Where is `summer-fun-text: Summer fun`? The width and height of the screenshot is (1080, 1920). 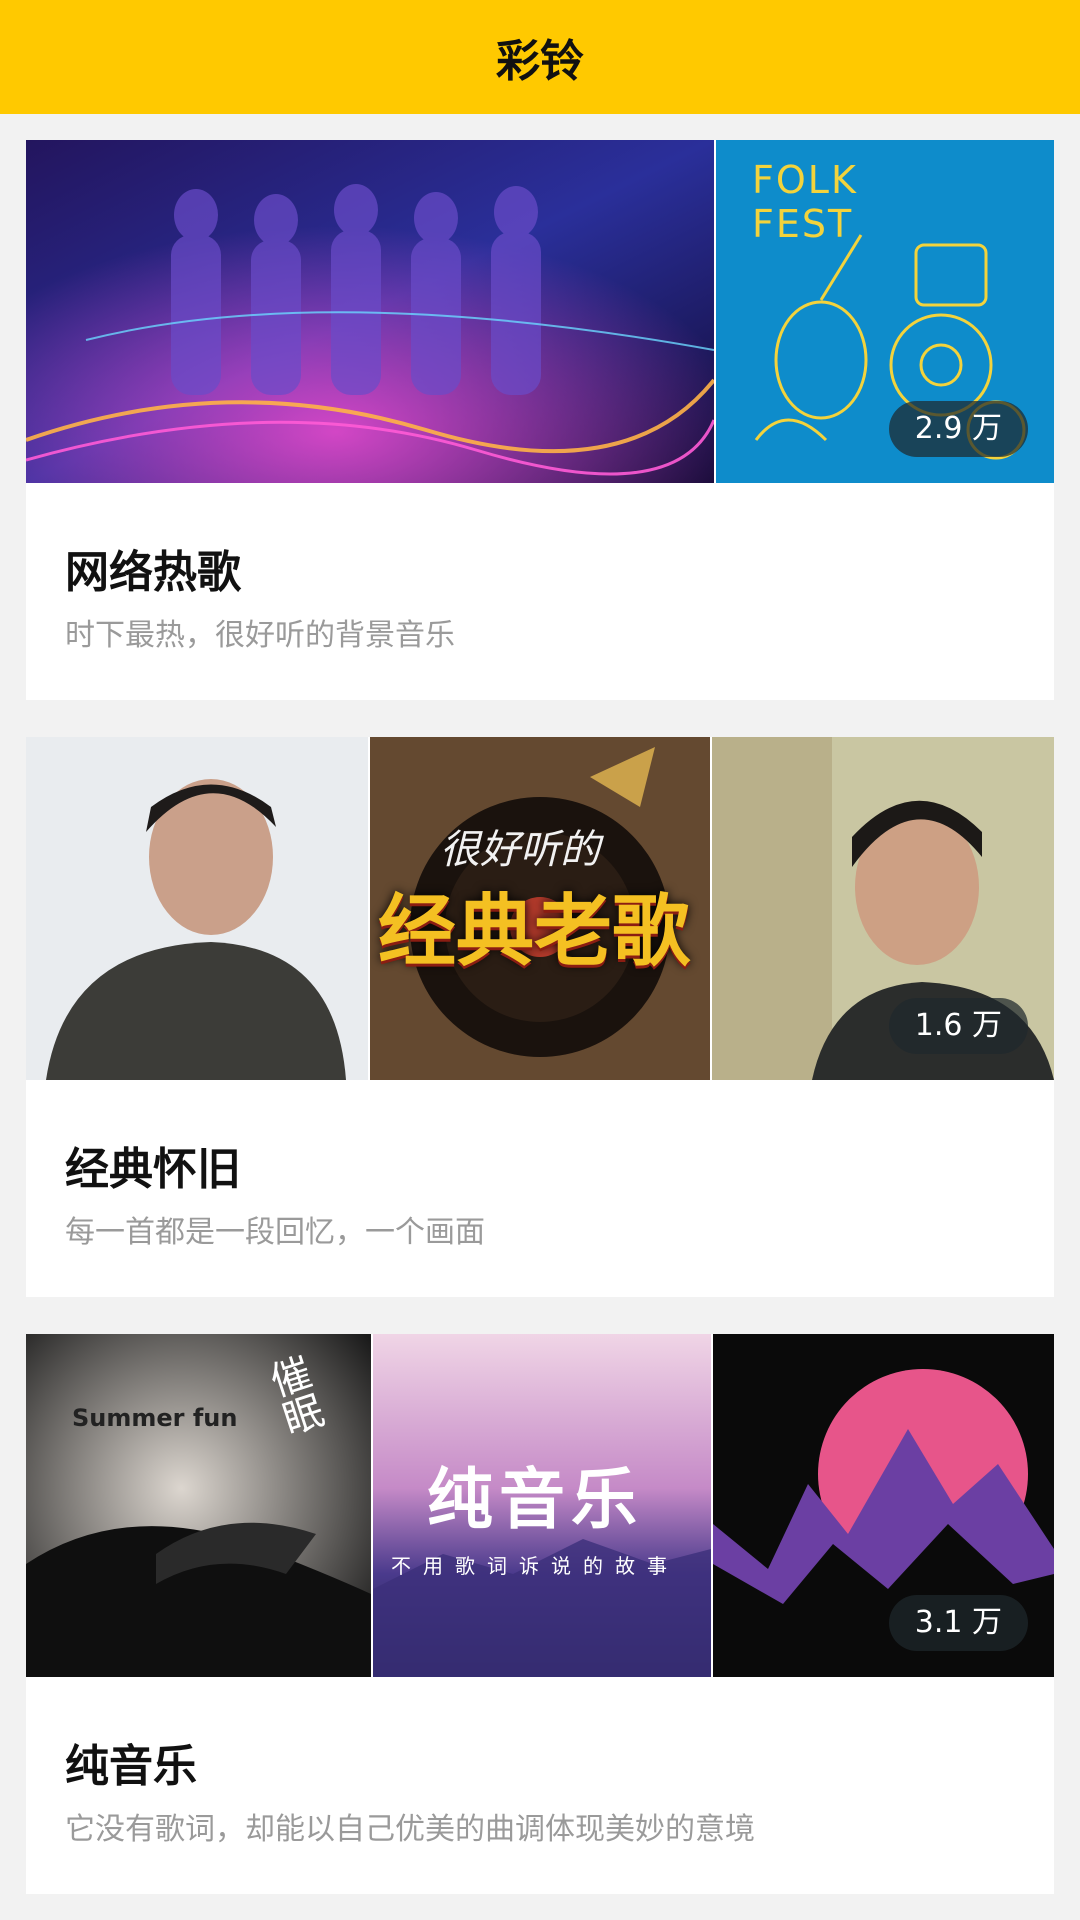
summer-fun-text: Summer fun is located at coordinates (155, 1418).